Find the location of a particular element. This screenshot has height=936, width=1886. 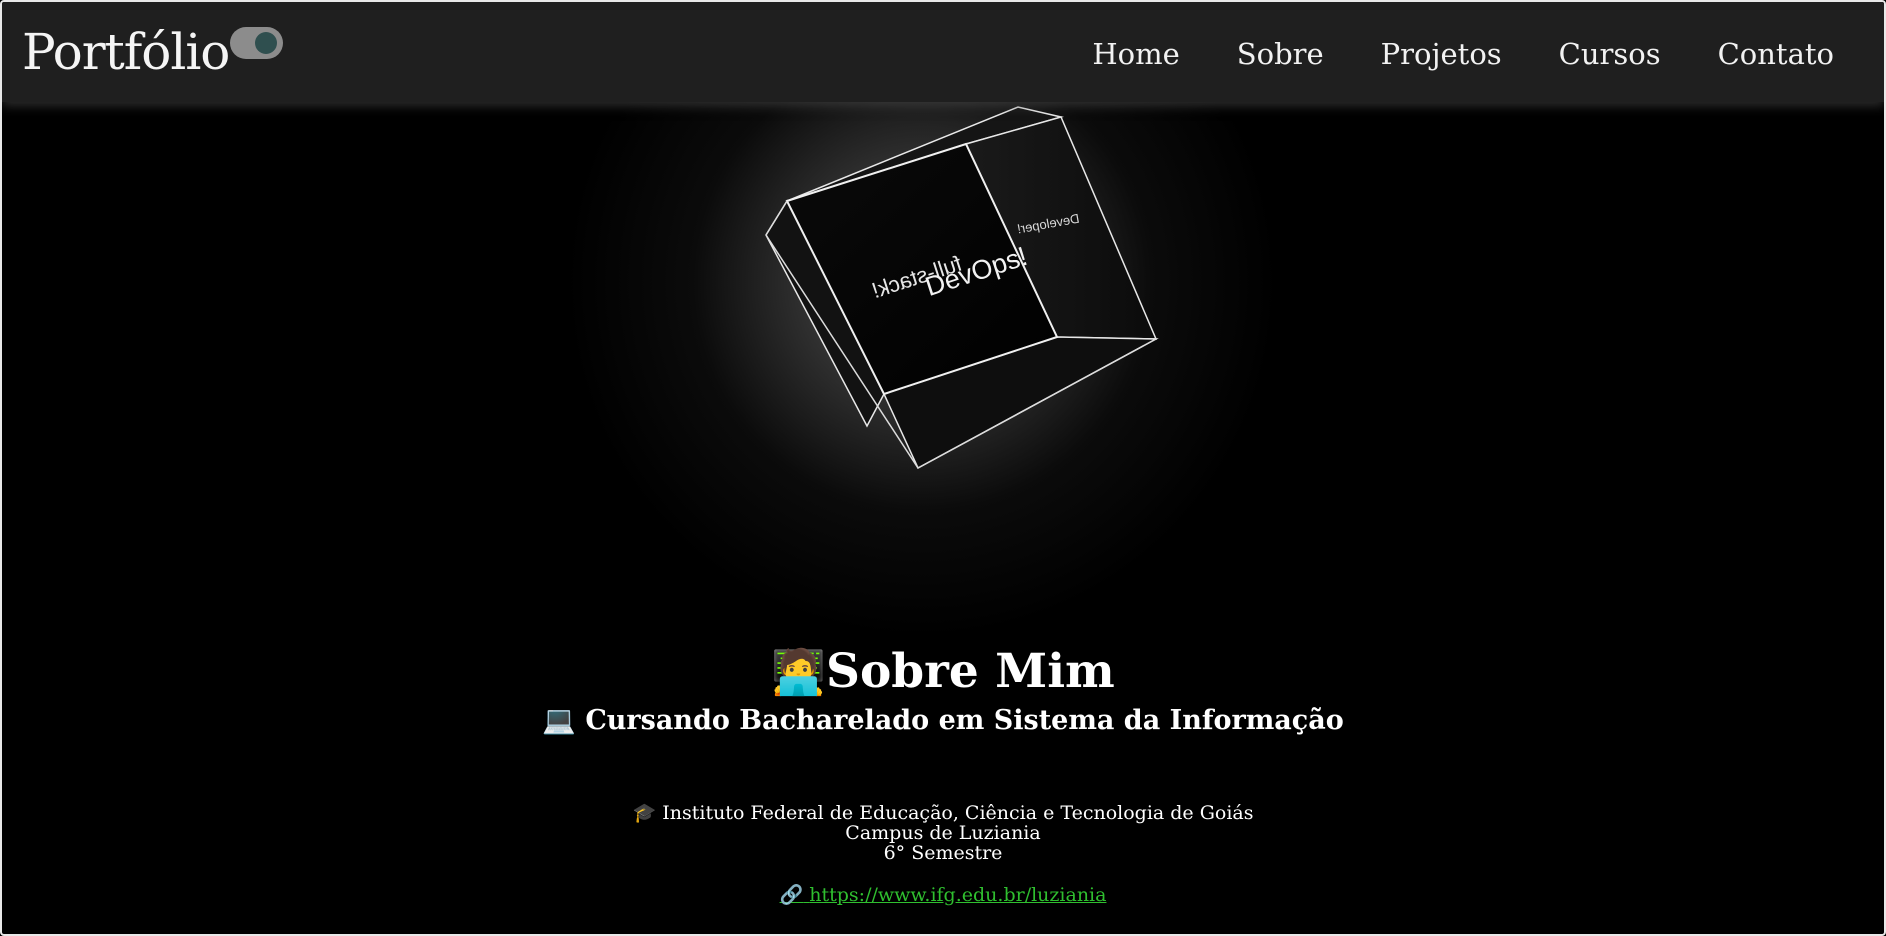

about-title-text: Sobre Mim is located at coordinates (970, 671).